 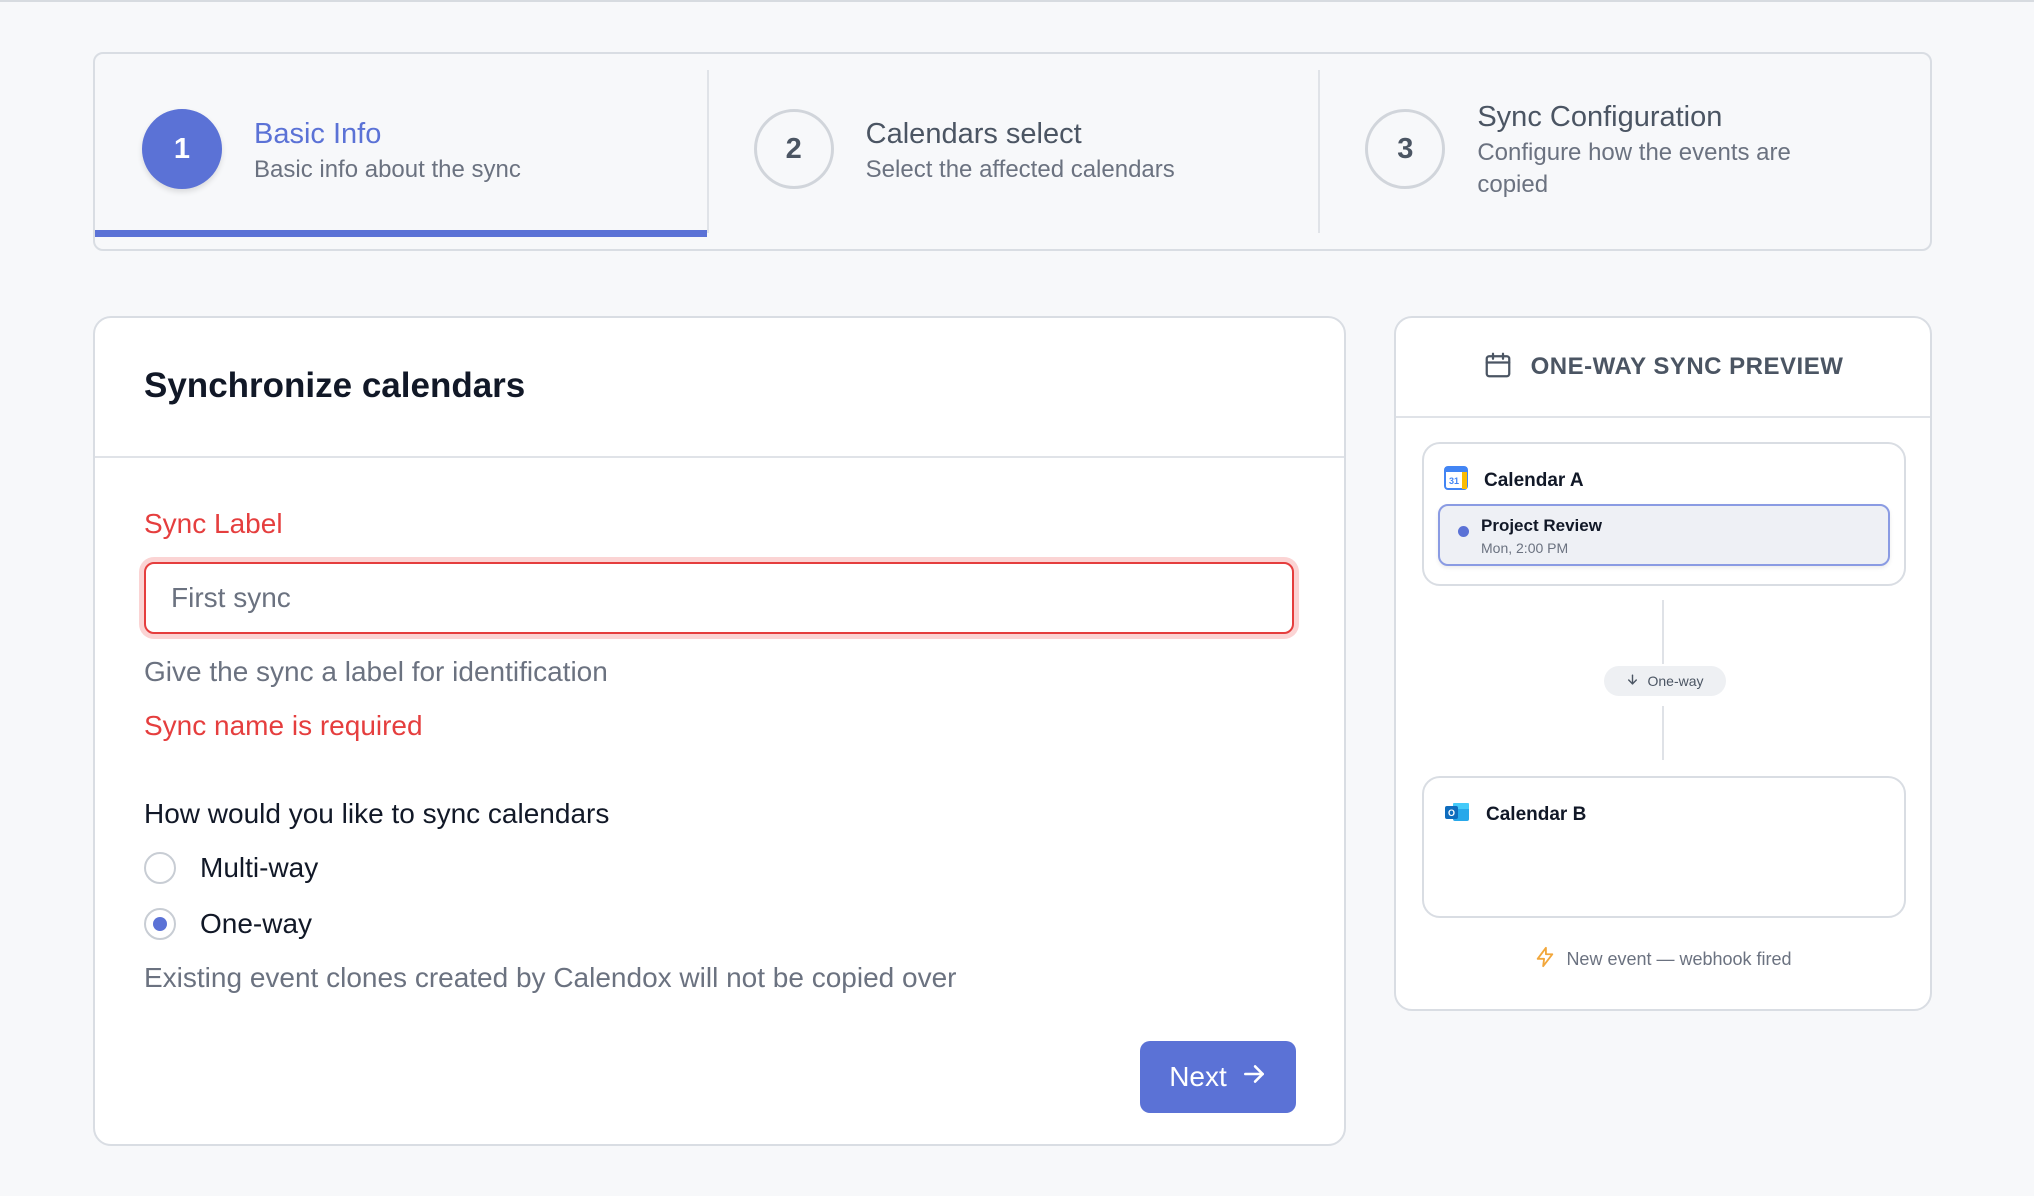 I want to click on google-calendar-icon: 31, so click(x=1456, y=480).